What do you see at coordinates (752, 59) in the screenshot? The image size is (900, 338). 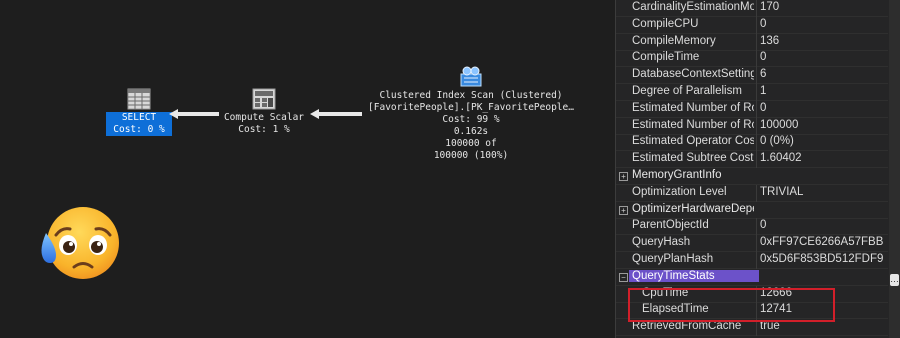 I see `property-row: CompileTime 0` at bounding box center [752, 59].